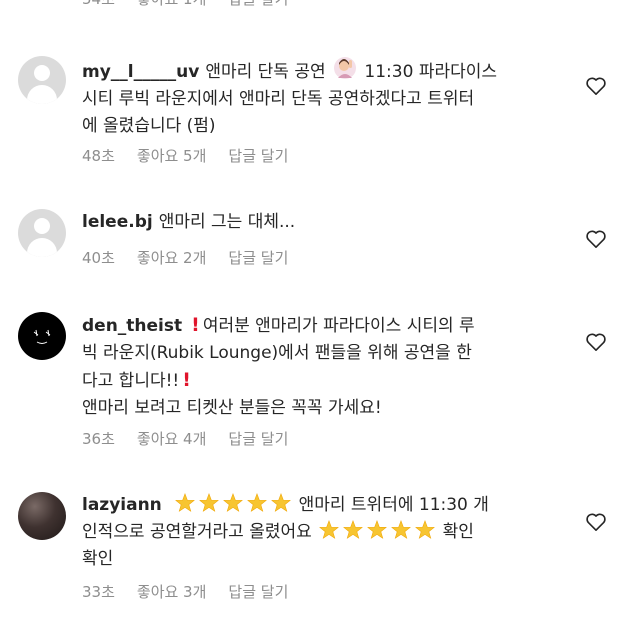 The image size is (640, 640). I want to click on comment-meta: 36초 좋아요 4개 답글 달기, so click(185, 438).